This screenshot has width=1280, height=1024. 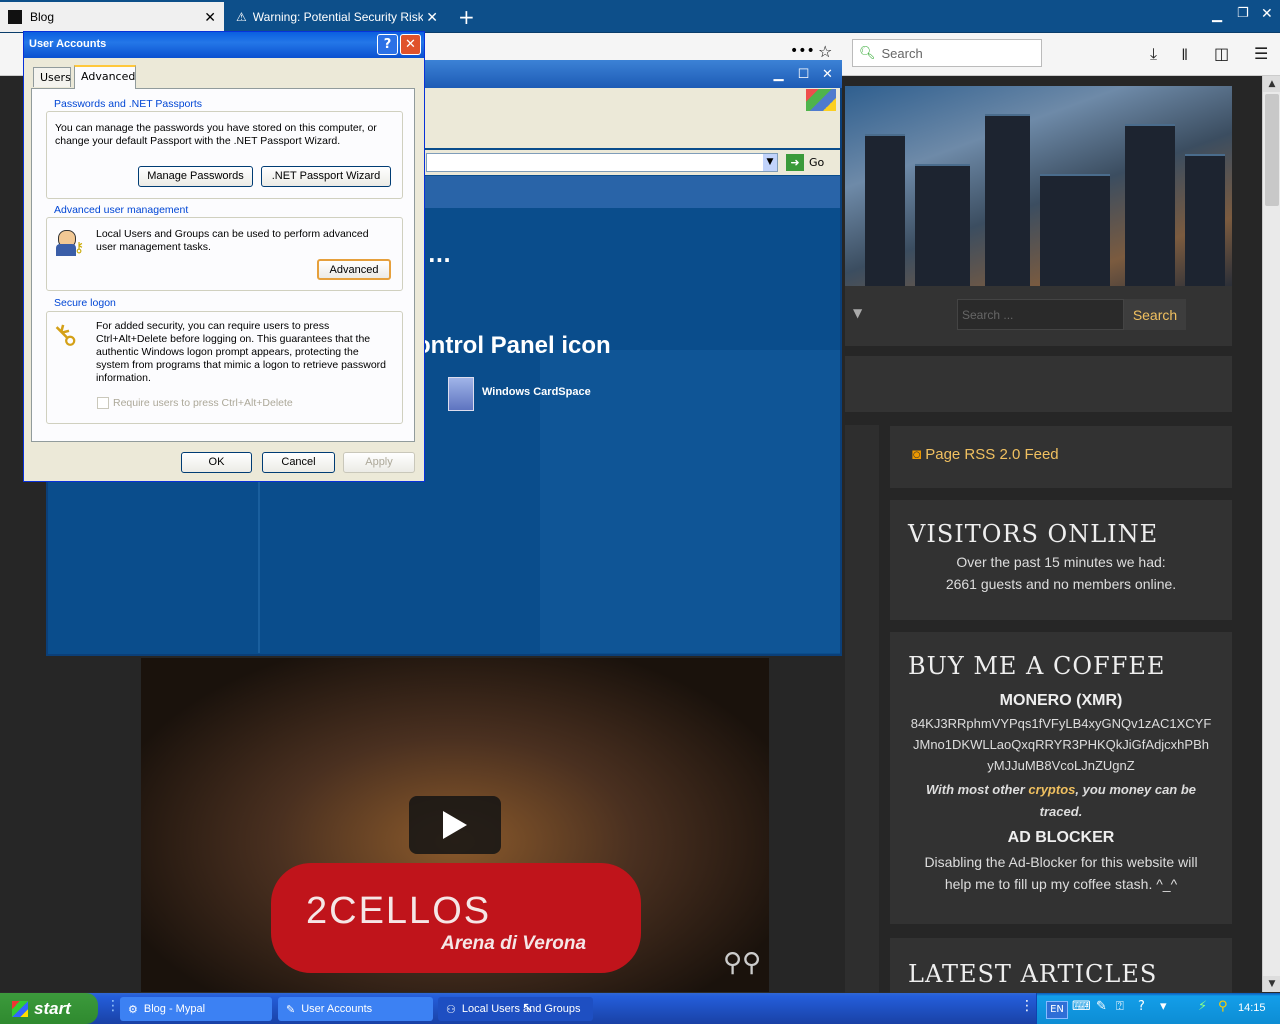 What do you see at coordinates (466, 17) in the screenshot?
I see `new-tab-button: +` at bounding box center [466, 17].